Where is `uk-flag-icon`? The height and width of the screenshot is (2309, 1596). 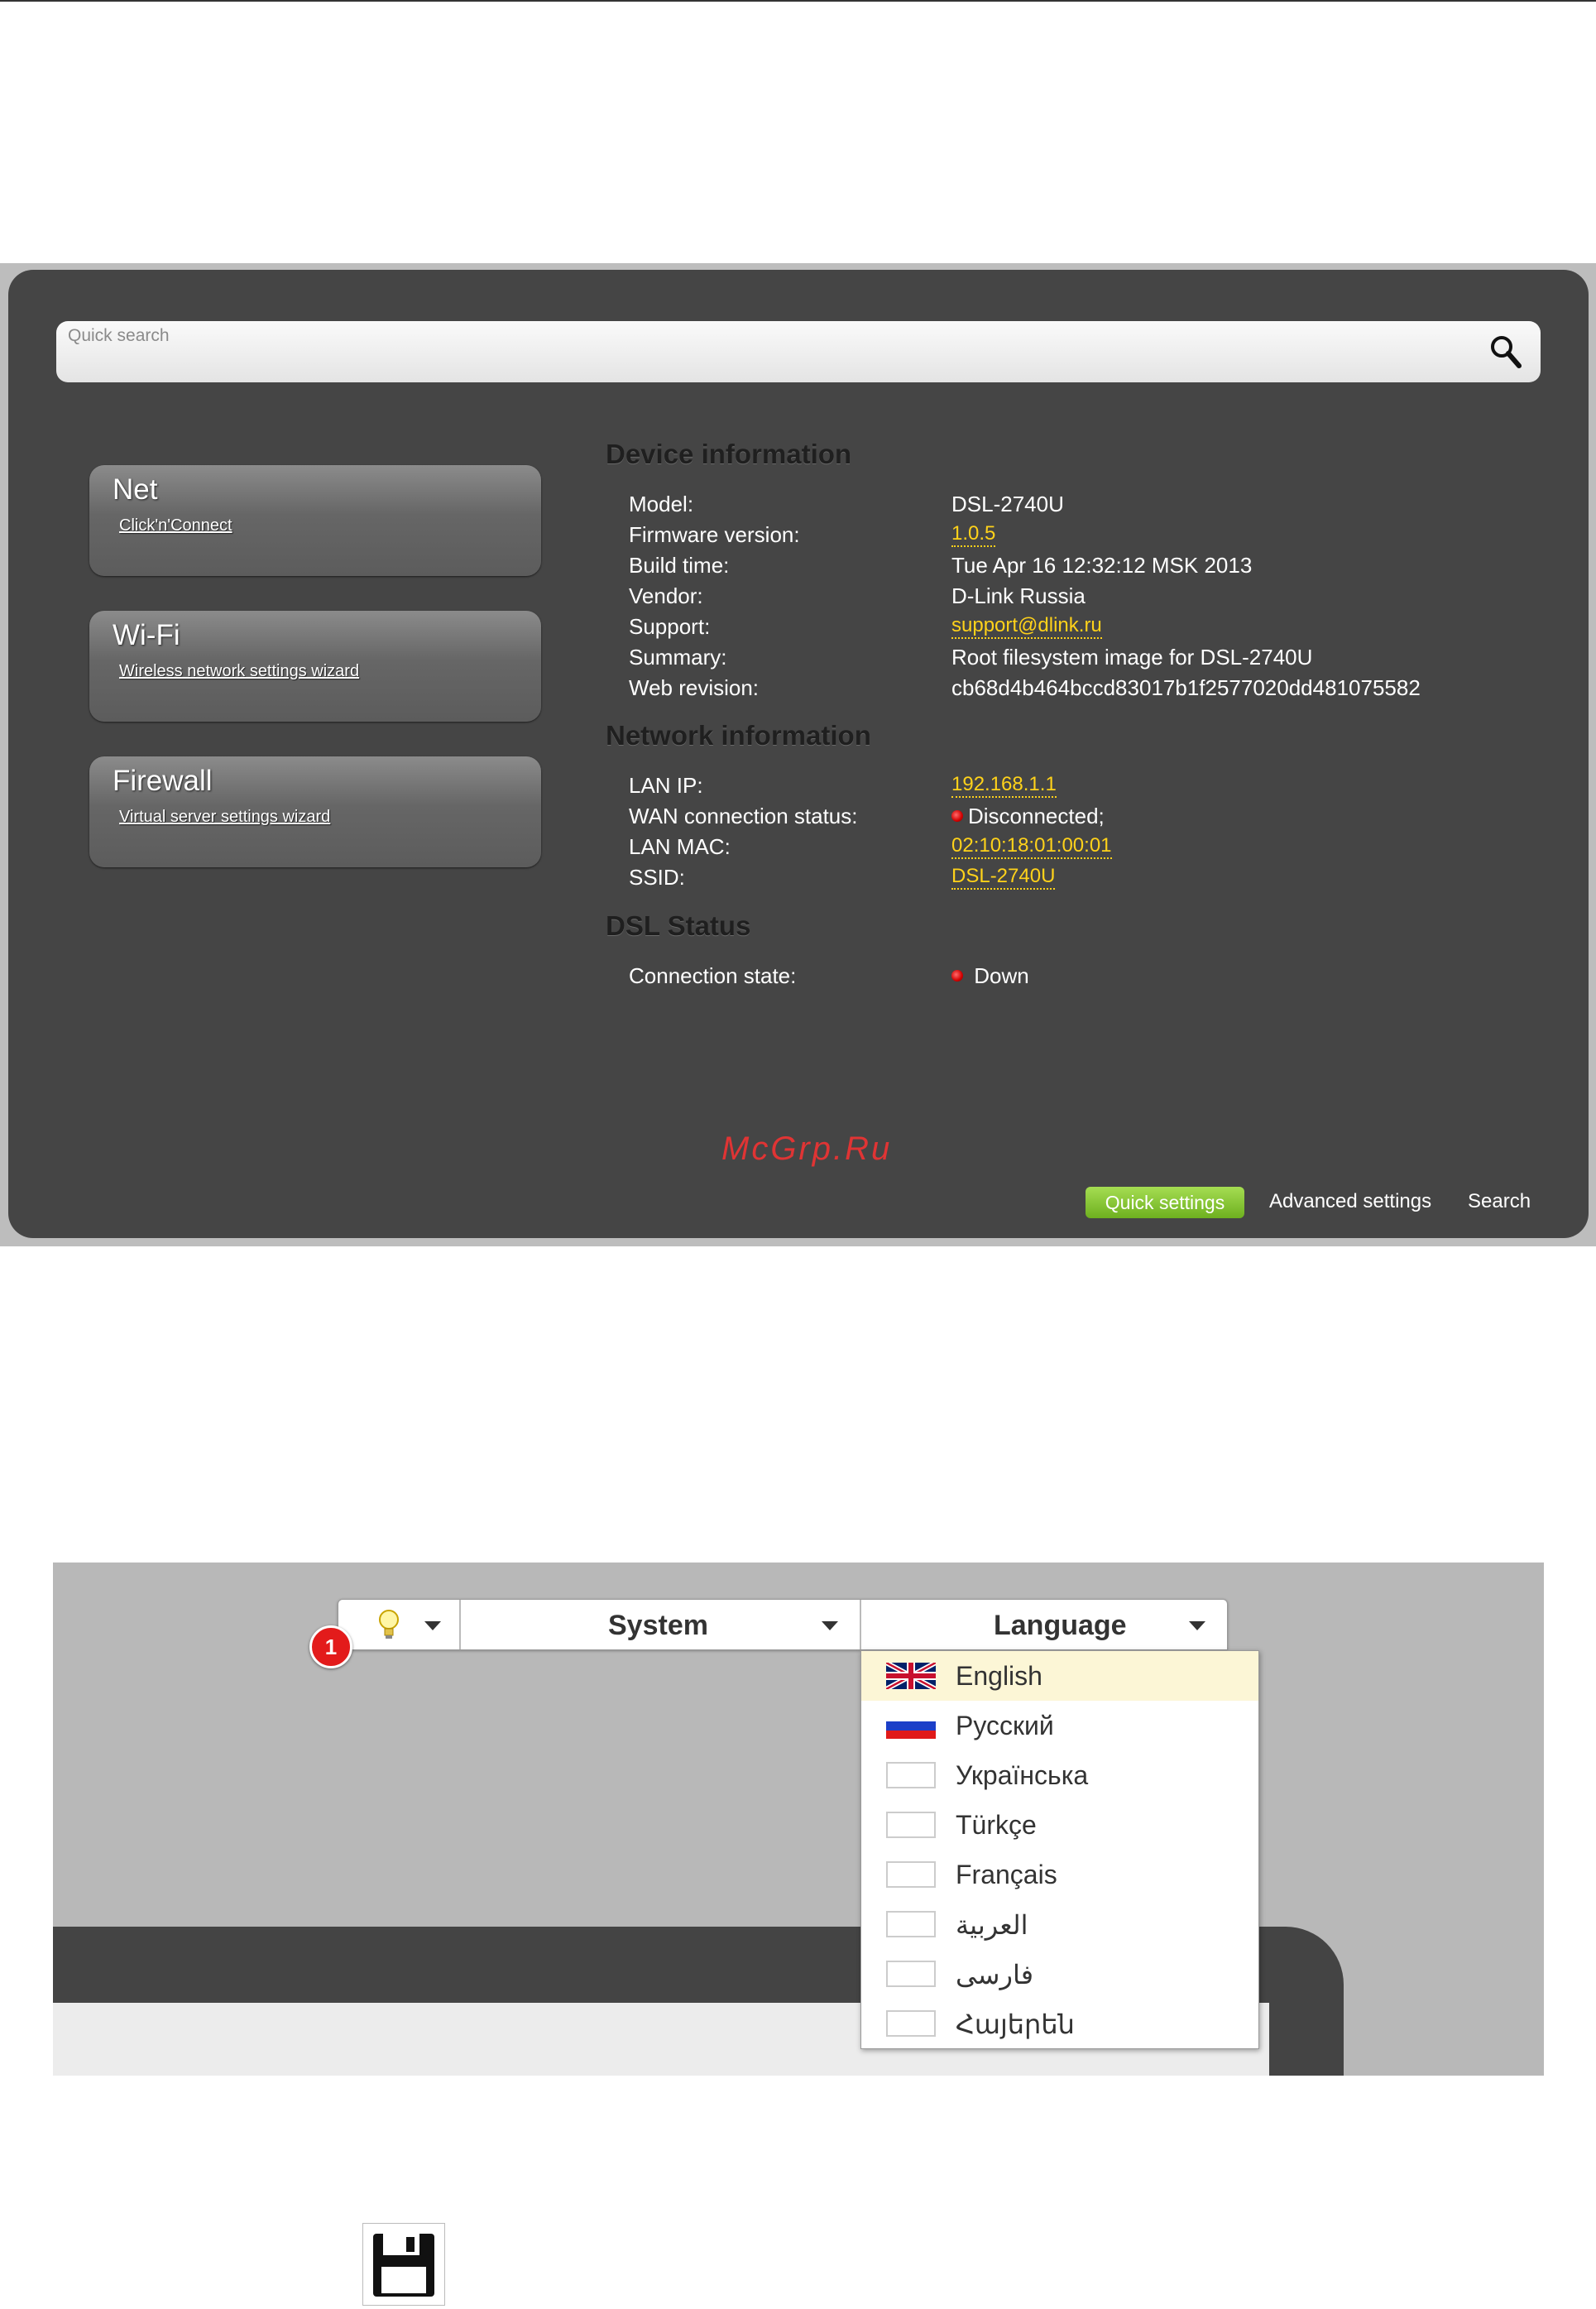
uk-flag-icon is located at coordinates (911, 1676).